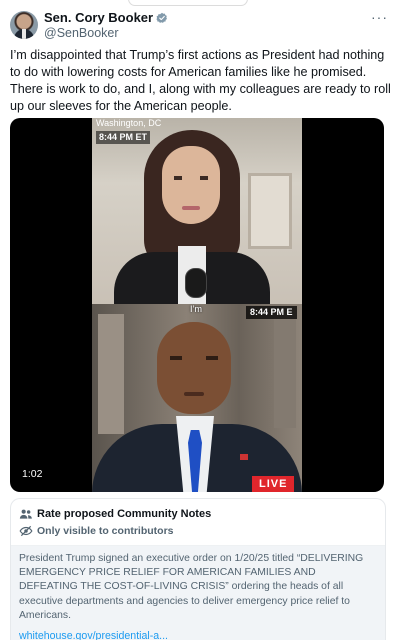  I want to click on eye-slash-icon, so click(26, 531).